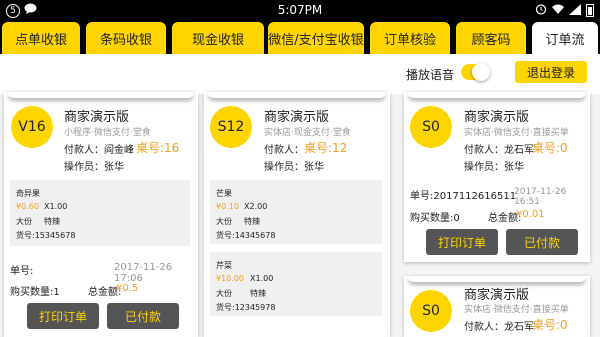 The width and height of the screenshot is (600, 337). I want to click on payer: 付款人：, so click(284, 150).